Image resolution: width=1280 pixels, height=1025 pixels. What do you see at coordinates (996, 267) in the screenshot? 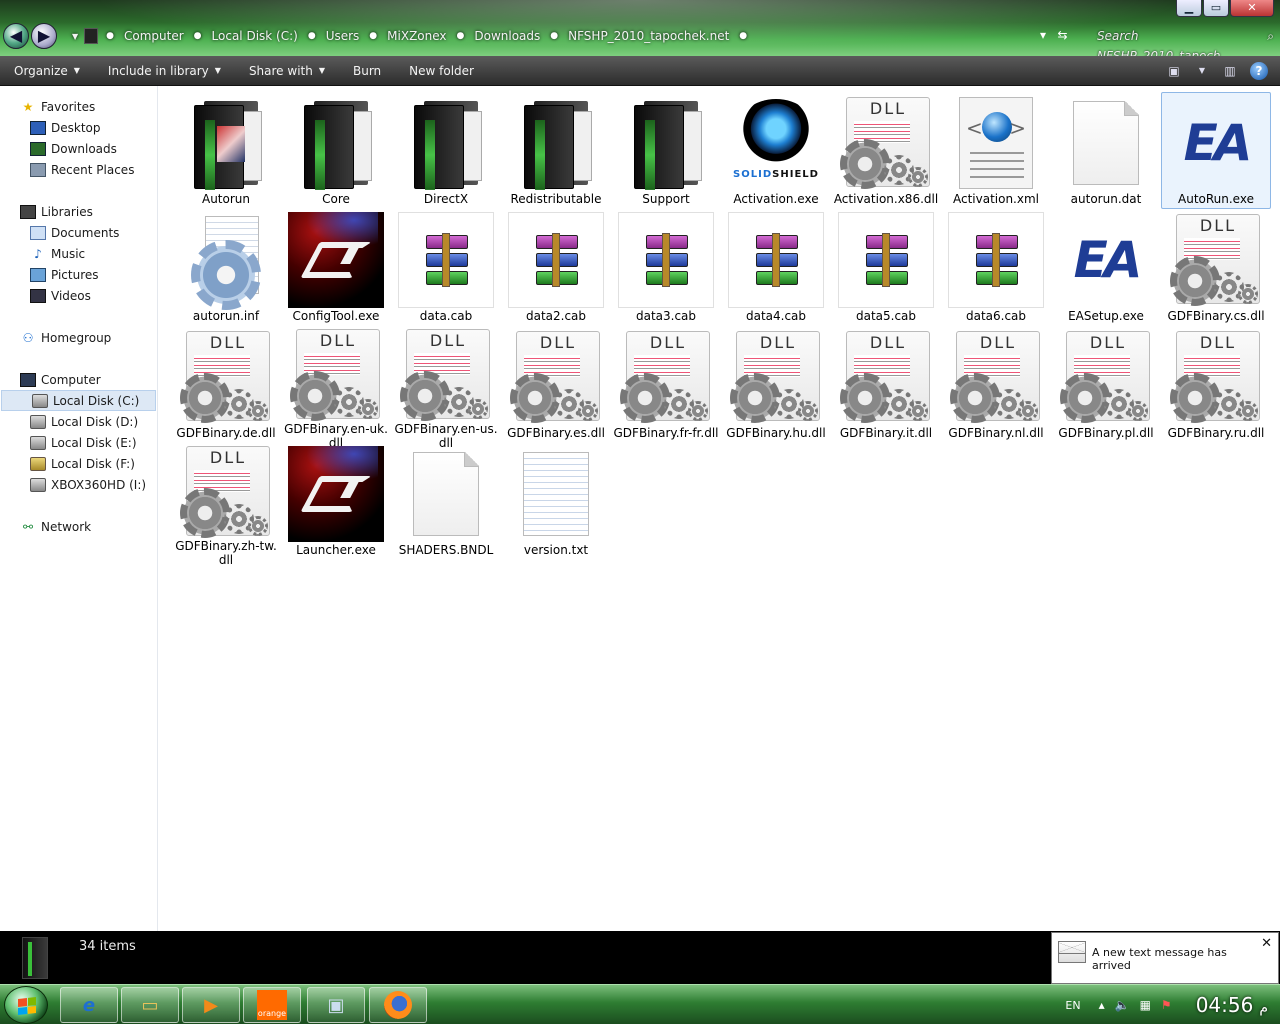
I see `file-item: data6.cab` at bounding box center [996, 267].